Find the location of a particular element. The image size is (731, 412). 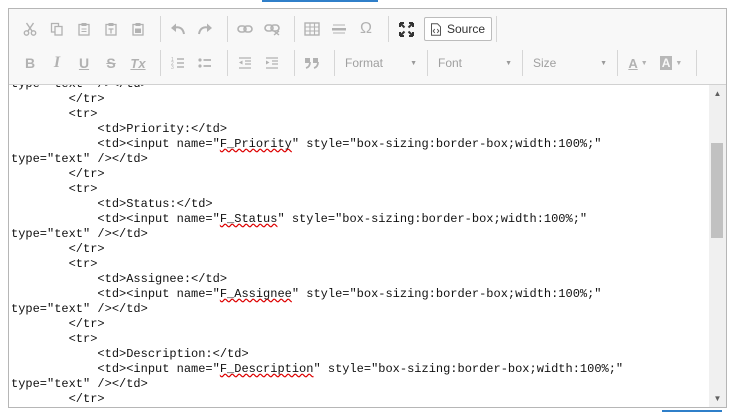

unlink-button is located at coordinates (272, 29).